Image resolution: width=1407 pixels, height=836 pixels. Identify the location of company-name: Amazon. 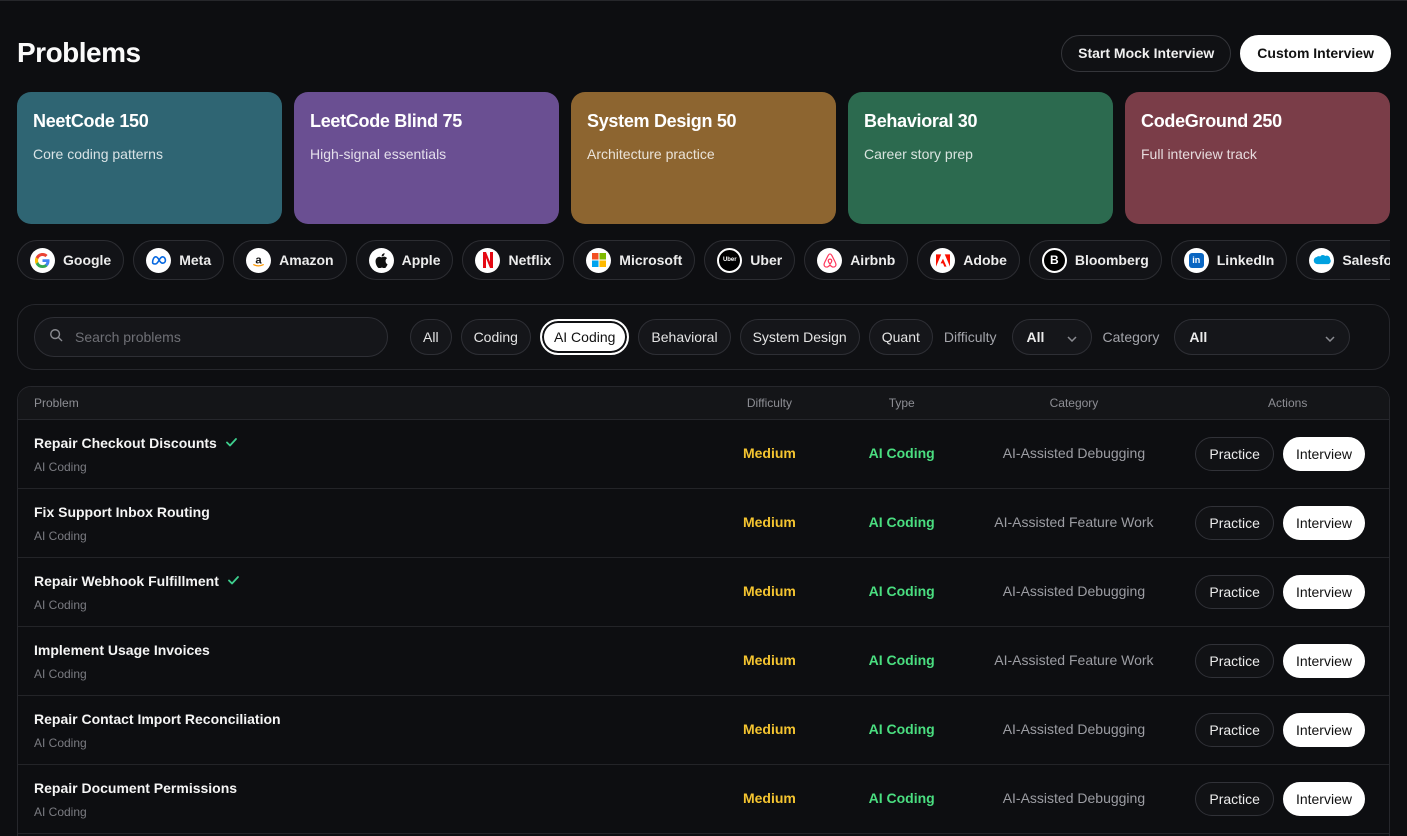
(306, 260).